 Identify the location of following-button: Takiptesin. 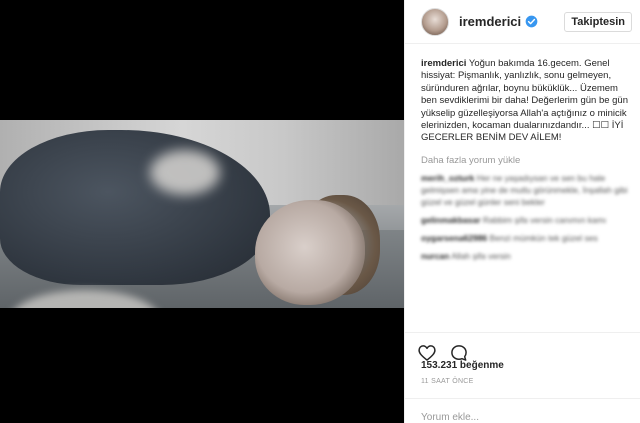
(598, 21).